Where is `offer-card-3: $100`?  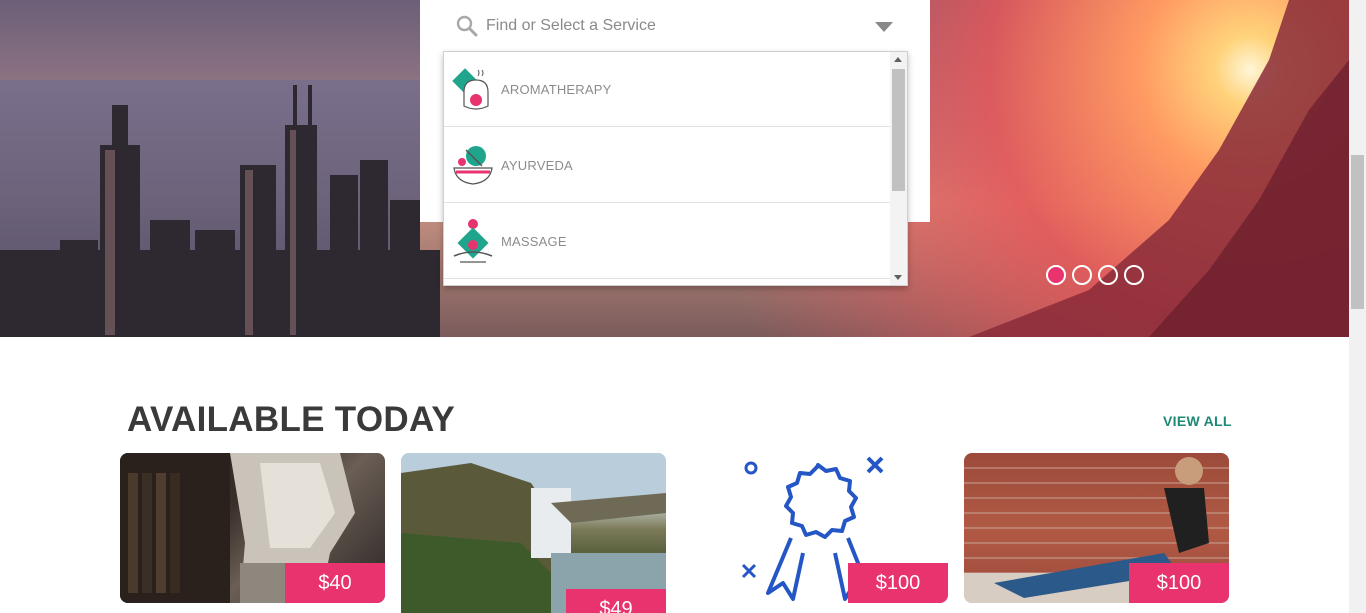
offer-card-3: $100 is located at coordinates (815, 528).